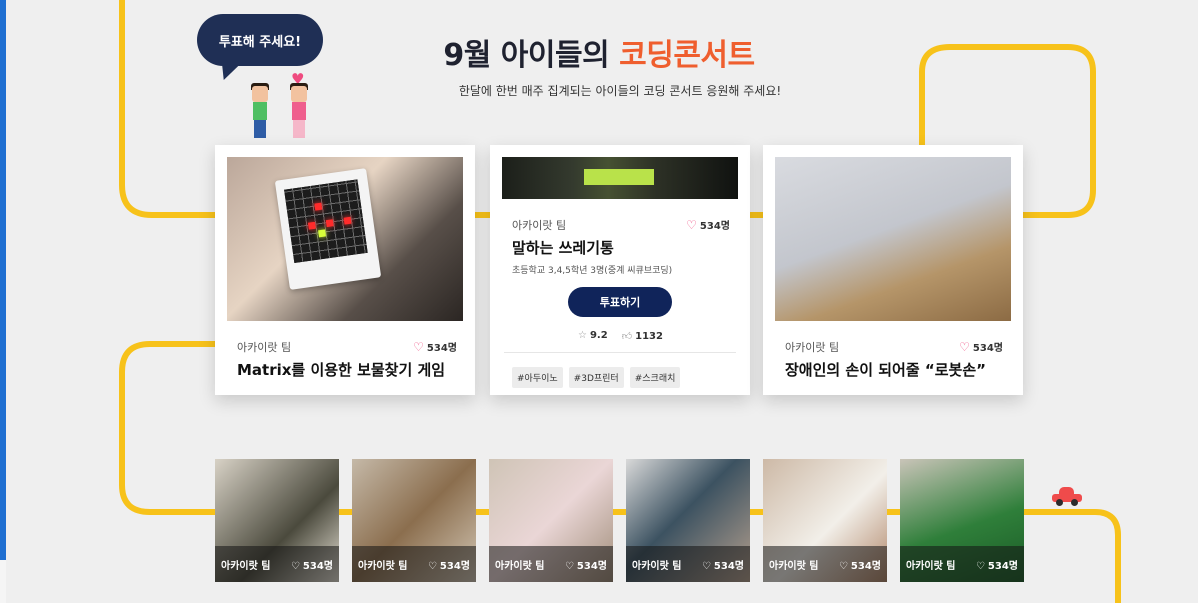 The image size is (1198, 603). What do you see at coordinates (825, 520) in the screenshot?
I see `thumbnail-card-5: 아카이랏 팀 ♡ 534명` at bounding box center [825, 520].